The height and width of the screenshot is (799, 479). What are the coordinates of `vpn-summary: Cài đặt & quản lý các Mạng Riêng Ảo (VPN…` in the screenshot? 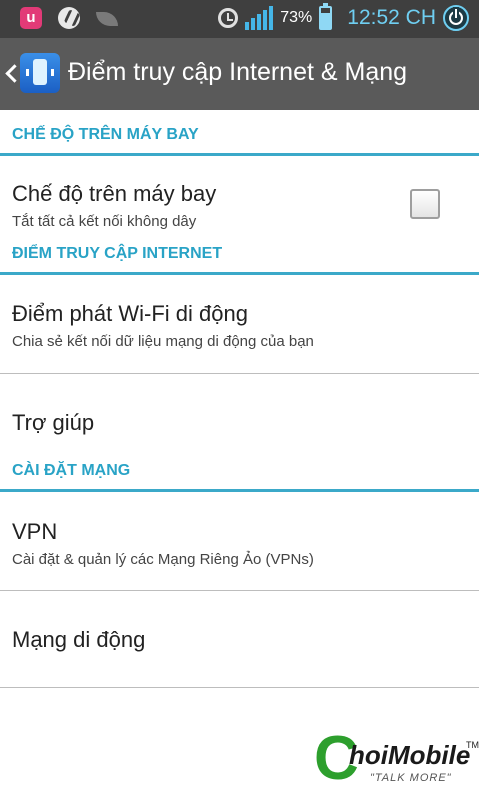 It's located at (163, 559).